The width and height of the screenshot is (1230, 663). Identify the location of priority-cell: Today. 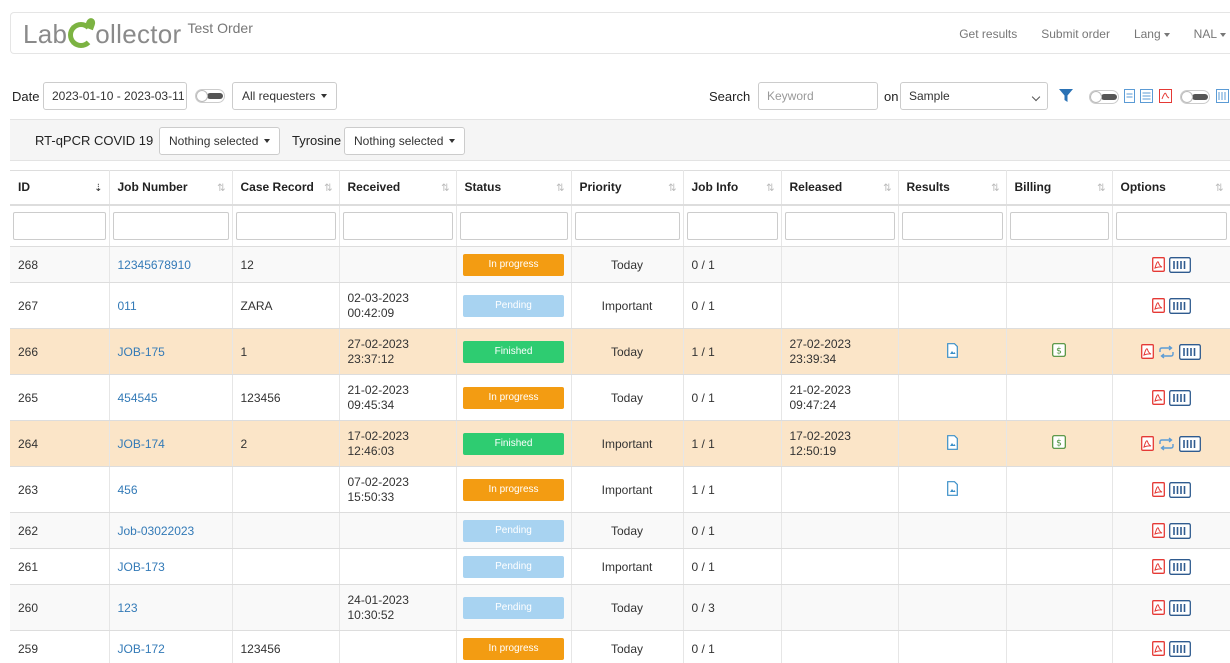
(627, 607).